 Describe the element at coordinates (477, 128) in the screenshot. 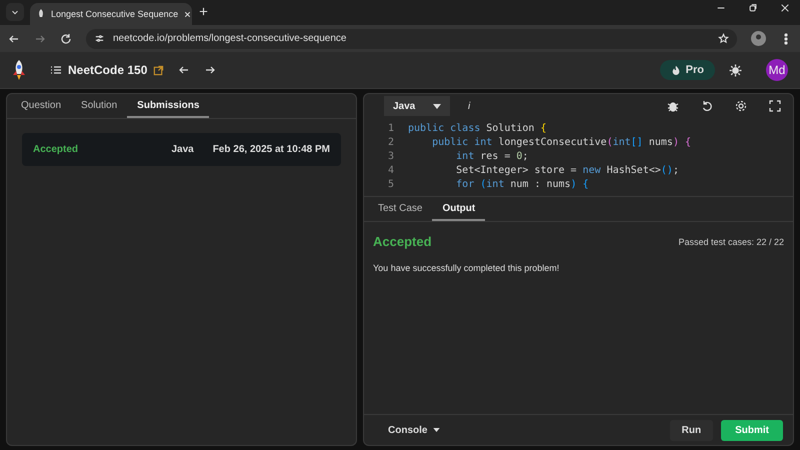

I see `code-line: public class Solution {` at that location.